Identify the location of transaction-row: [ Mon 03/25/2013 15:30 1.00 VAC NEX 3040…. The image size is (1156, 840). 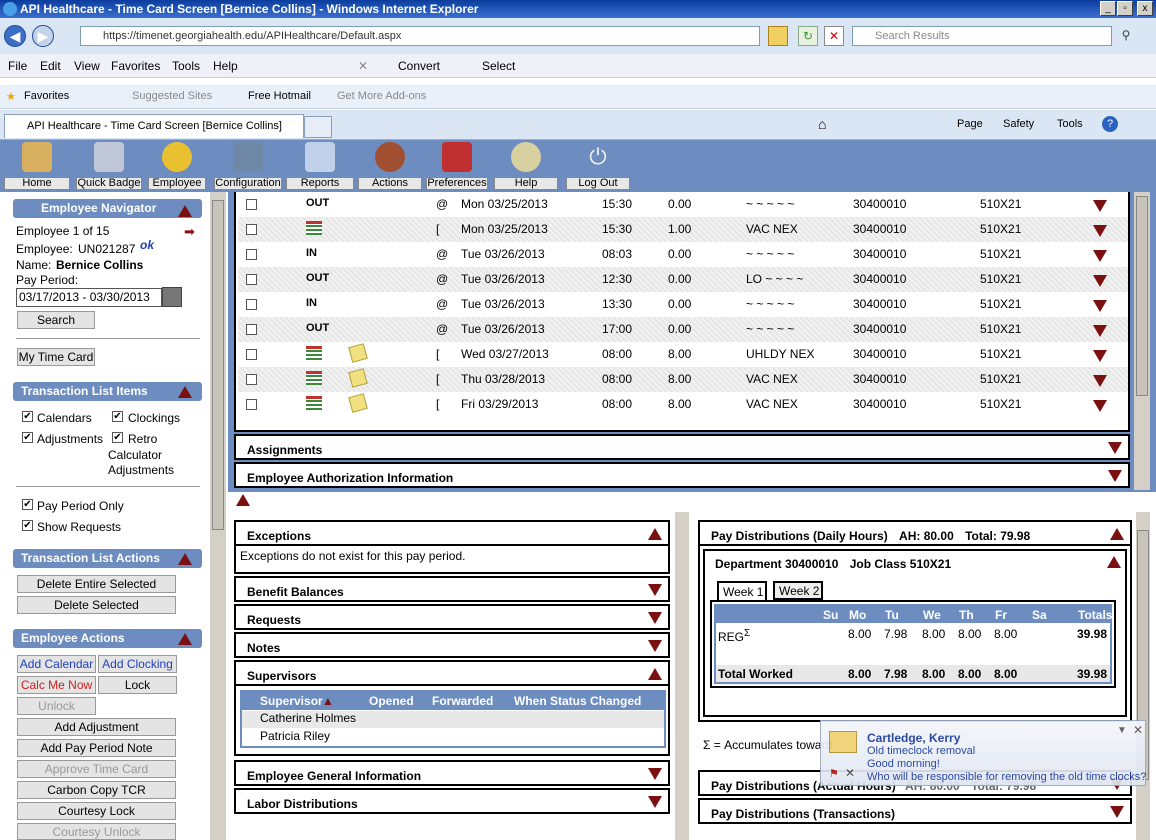
(683, 229).